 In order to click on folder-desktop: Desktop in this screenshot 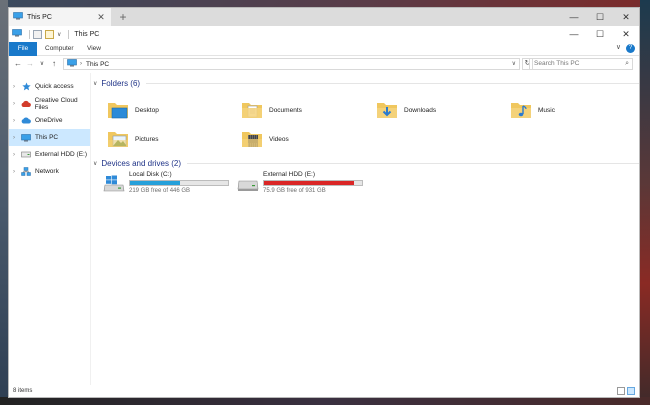, I will do `click(172, 110)`.